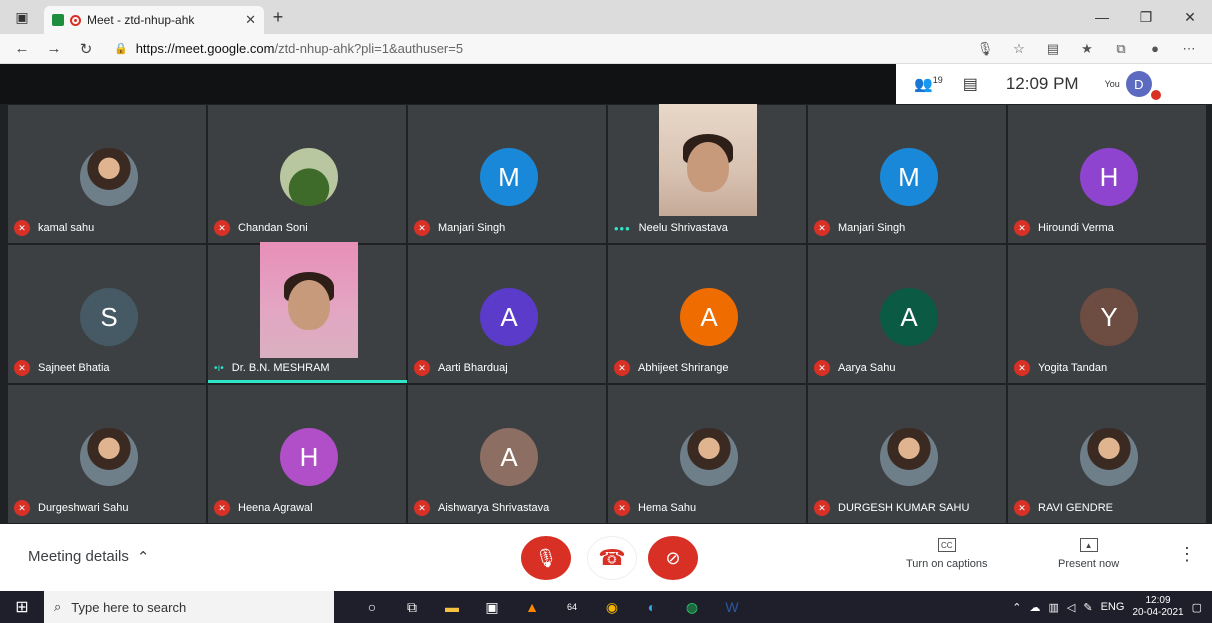  What do you see at coordinates (667, 508) in the screenshot?
I see `participant-name: Hema Sahu` at bounding box center [667, 508].